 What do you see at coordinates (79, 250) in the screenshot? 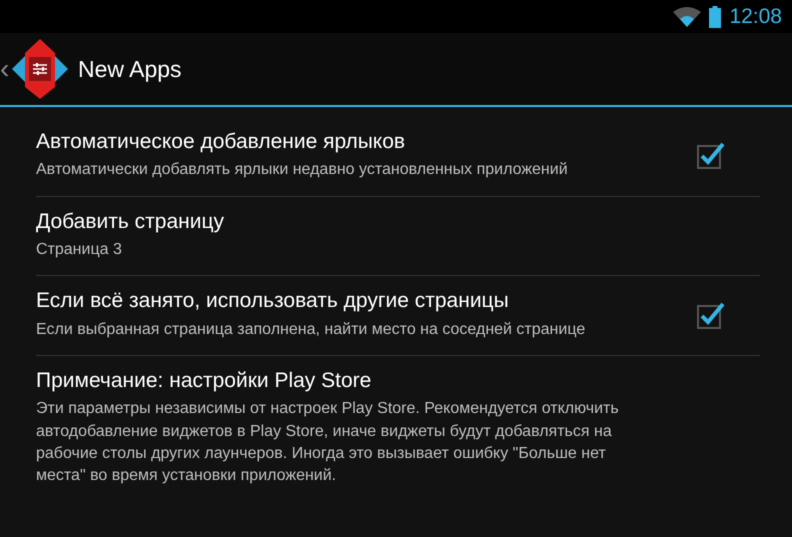
I see `setting-summary: Страница 3` at bounding box center [79, 250].